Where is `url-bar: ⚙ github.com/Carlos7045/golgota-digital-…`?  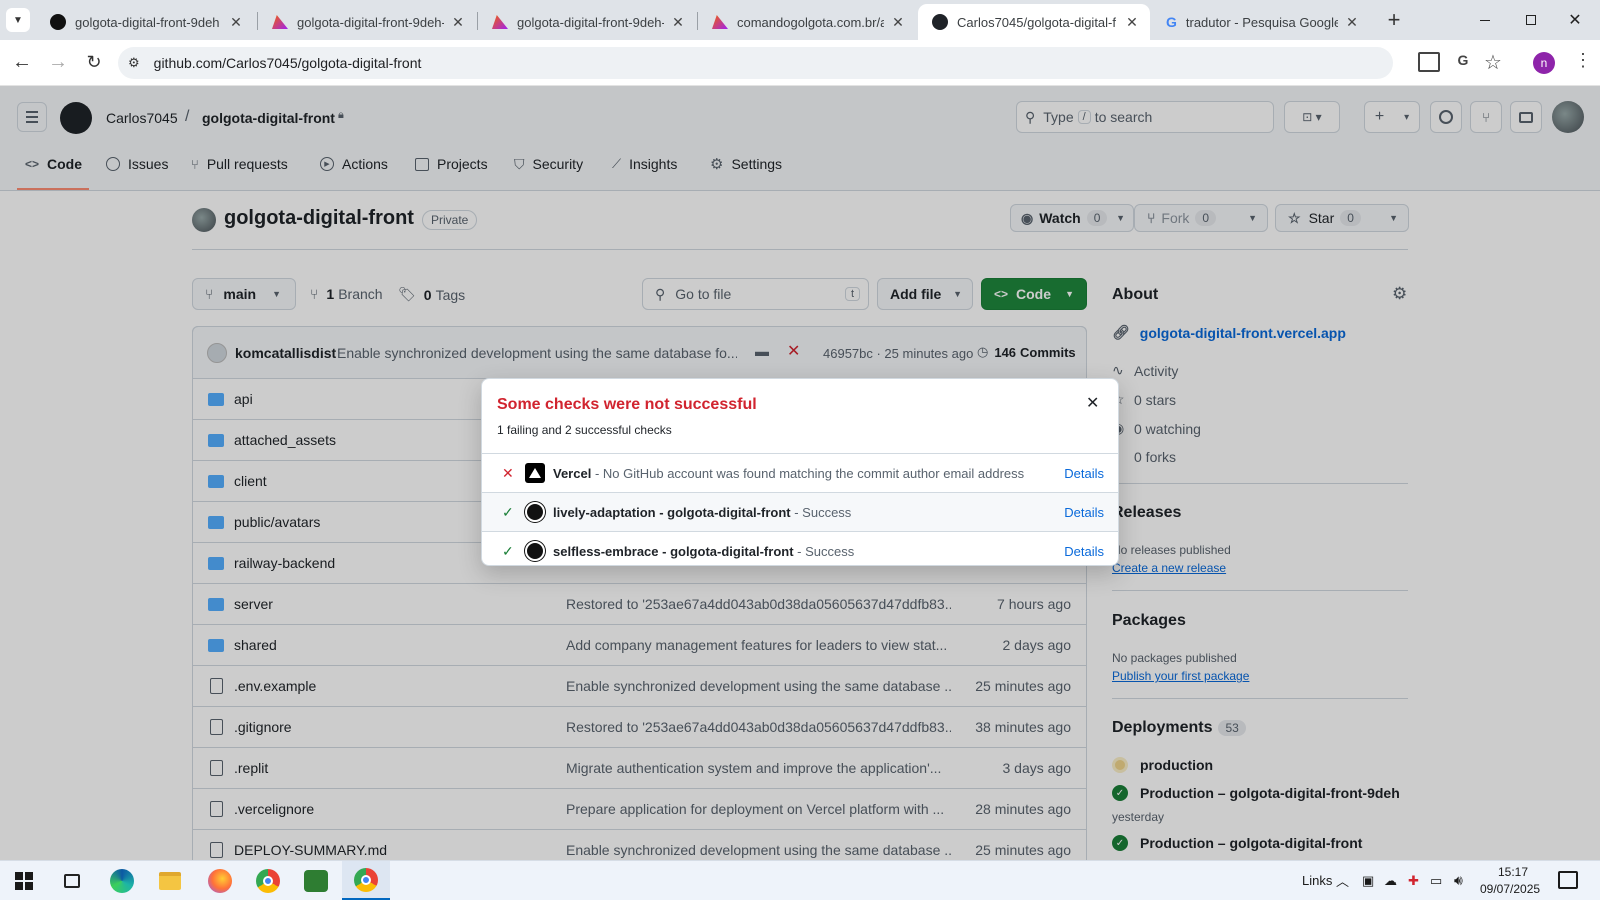
url-bar: ⚙ github.com/Carlos7045/golgota-digital-… is located at coordinates (755, 63).